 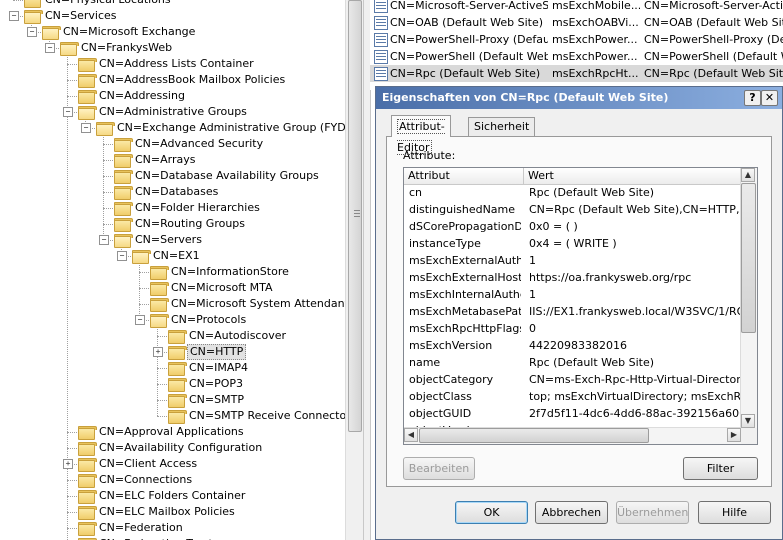 I want to click on column-header-attribute: Attribut, so click(x=464, y=176).